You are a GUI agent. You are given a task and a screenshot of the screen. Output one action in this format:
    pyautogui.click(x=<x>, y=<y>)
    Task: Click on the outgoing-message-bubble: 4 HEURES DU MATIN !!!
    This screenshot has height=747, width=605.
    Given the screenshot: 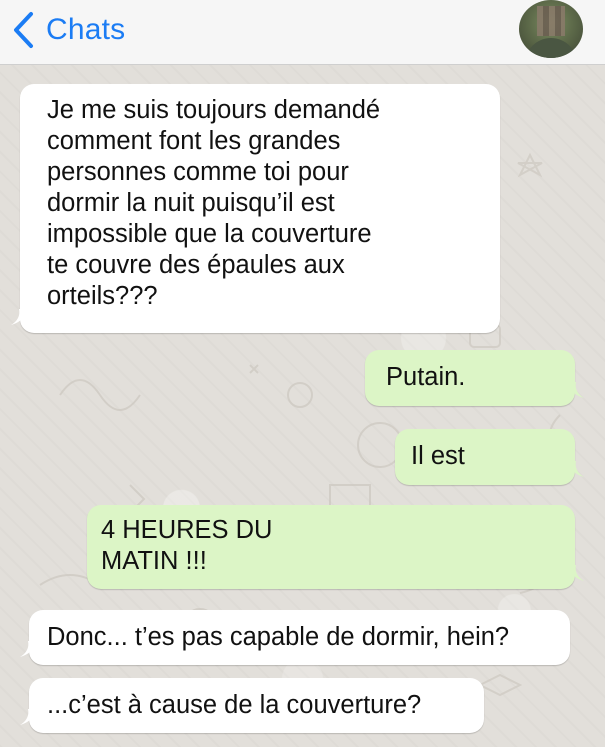 What is the action you would take?
    pyautogui.click(x=335, y=547)
    